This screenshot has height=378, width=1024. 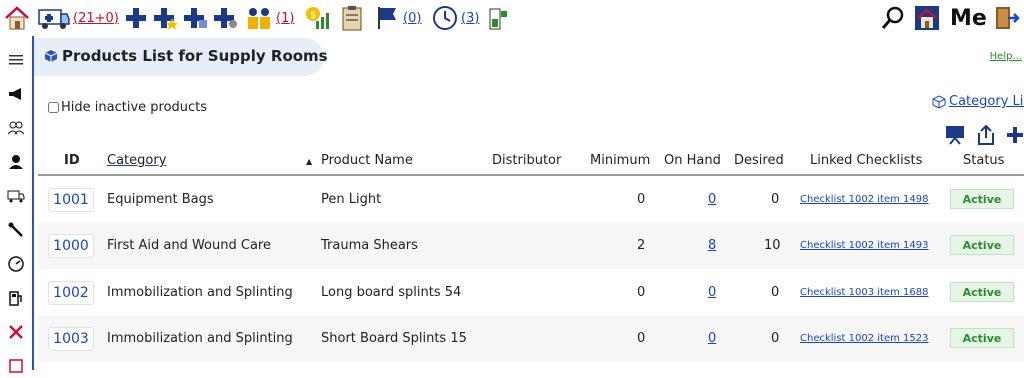 I want to click on category-list-label: Category List, so click(x=986, y=101).